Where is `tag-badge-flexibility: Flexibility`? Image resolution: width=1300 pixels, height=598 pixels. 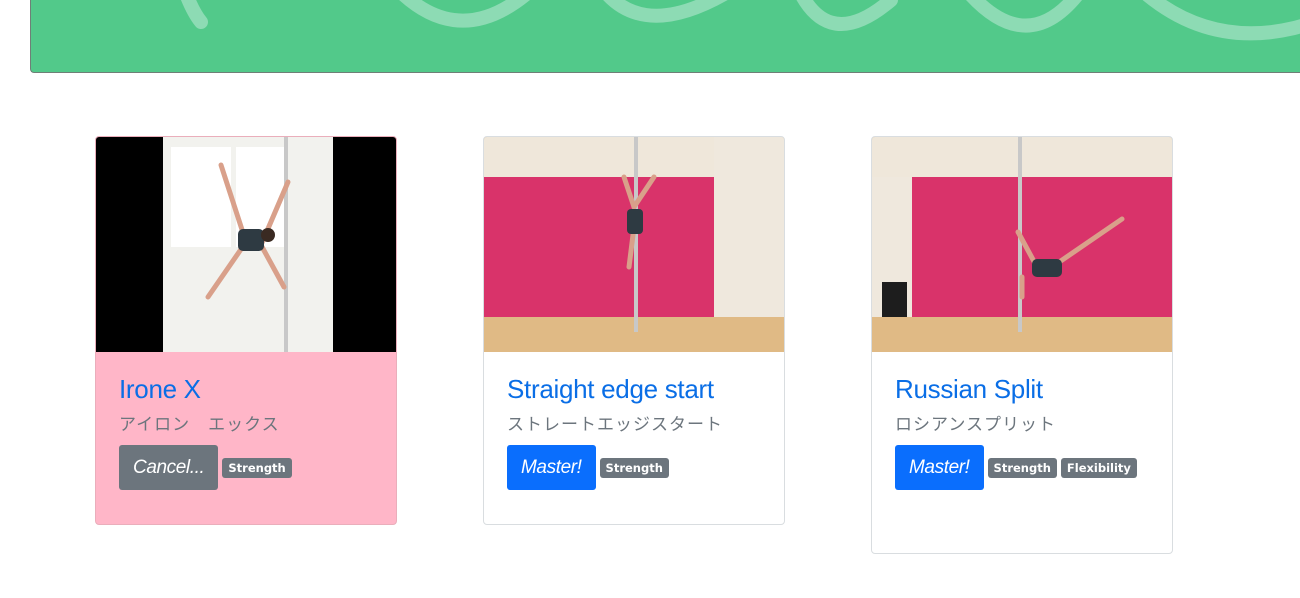
tag-badge-flexibility: Flexibility is located at coordinates (1098, 467).